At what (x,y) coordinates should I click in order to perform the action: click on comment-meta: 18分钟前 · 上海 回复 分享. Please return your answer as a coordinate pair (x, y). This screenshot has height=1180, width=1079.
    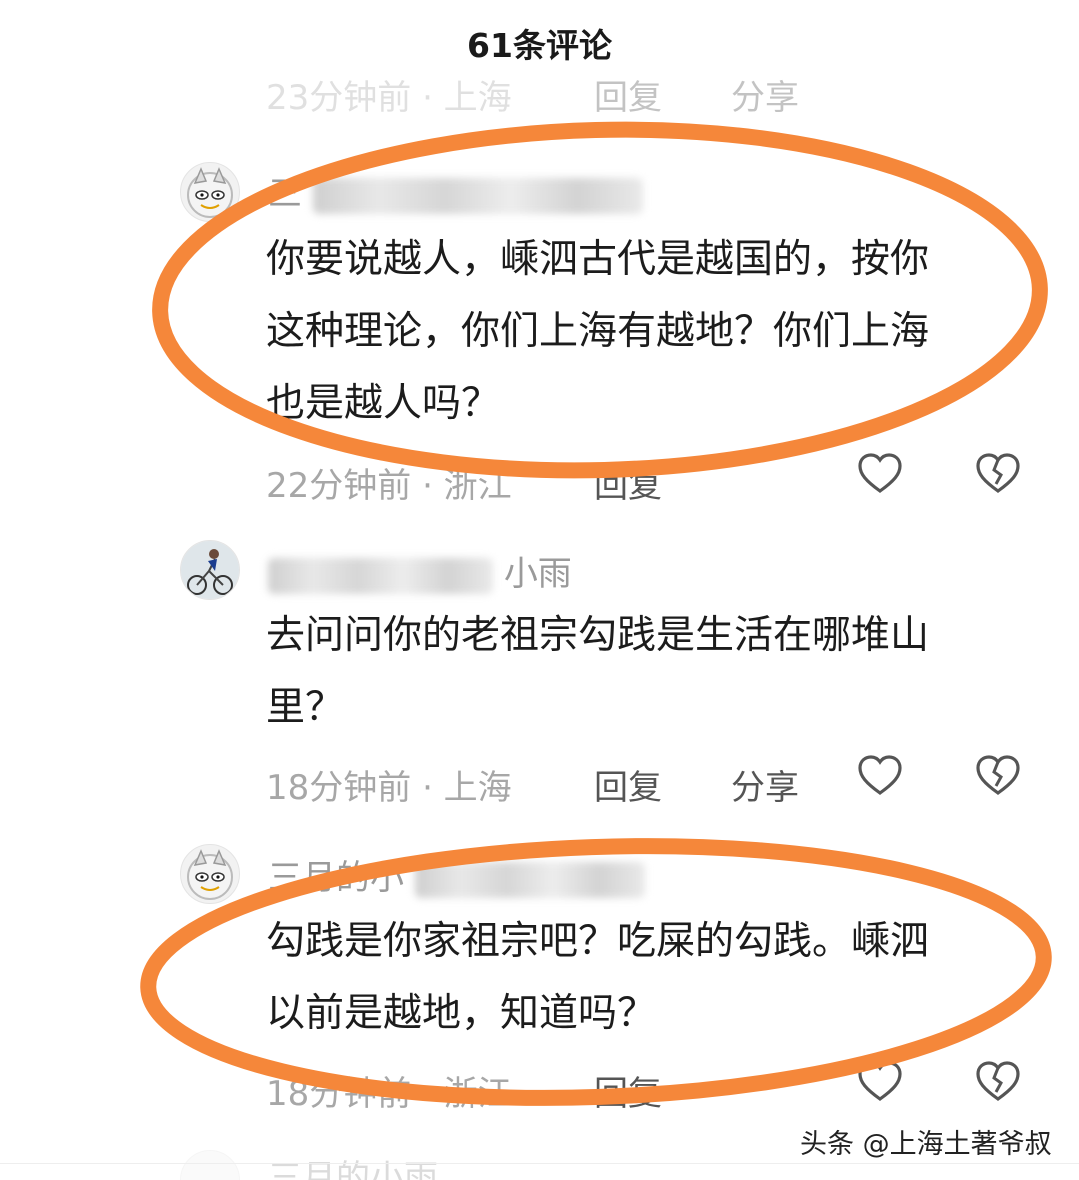
    Looking at the image, I should click on (656, 782).